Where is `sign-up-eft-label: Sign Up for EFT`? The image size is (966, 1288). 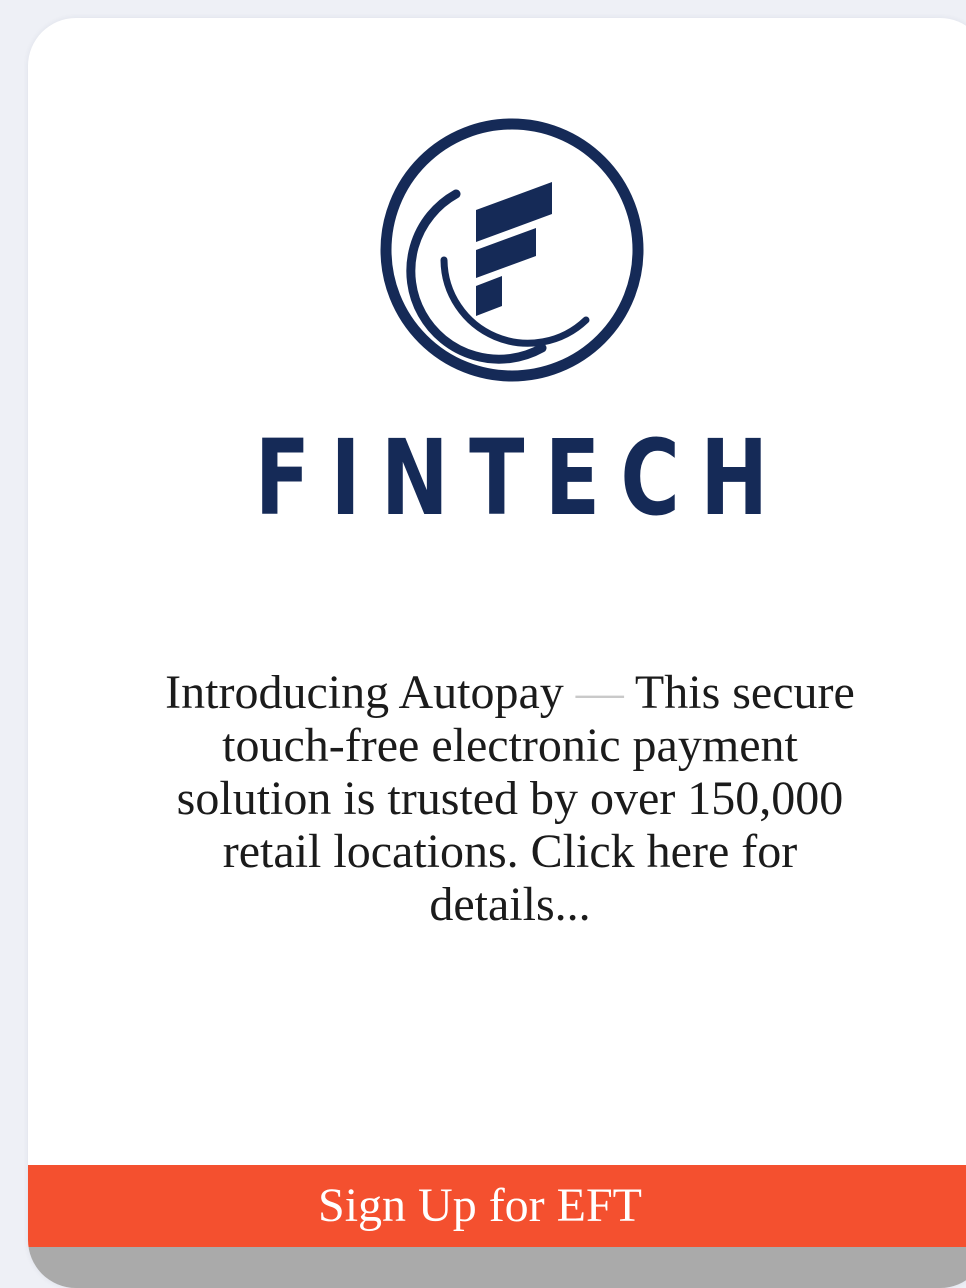 sign-up-eft-label: Sign Up for EFT is located at coordinates (480, 1205).